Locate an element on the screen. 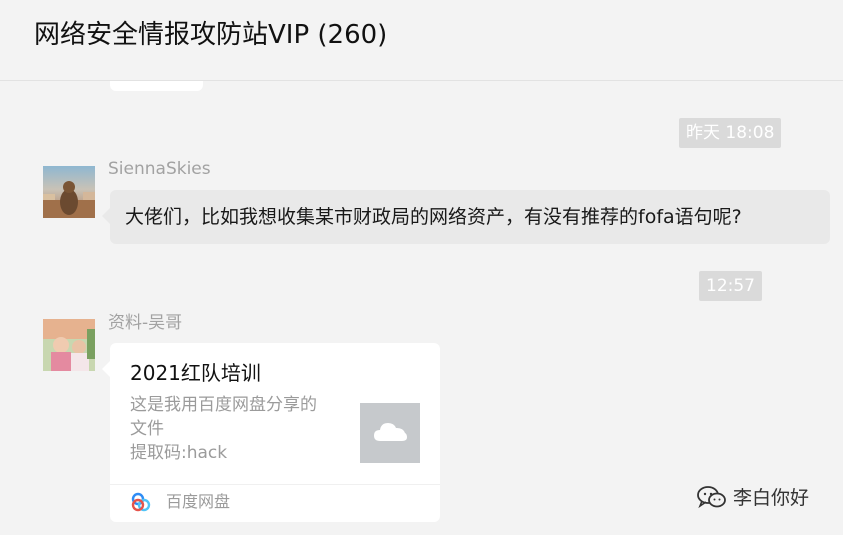  cloud-icon is located at coordinates (390, 432).